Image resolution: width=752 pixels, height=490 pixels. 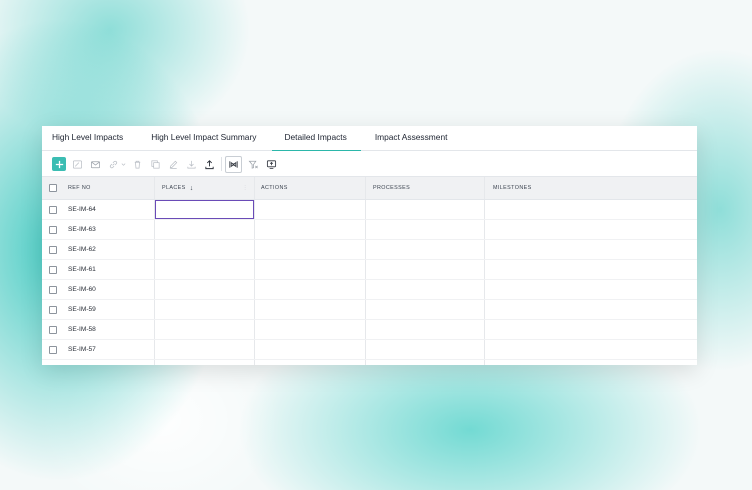 I want to click on screen-share-button, so click(x=271, y=164).